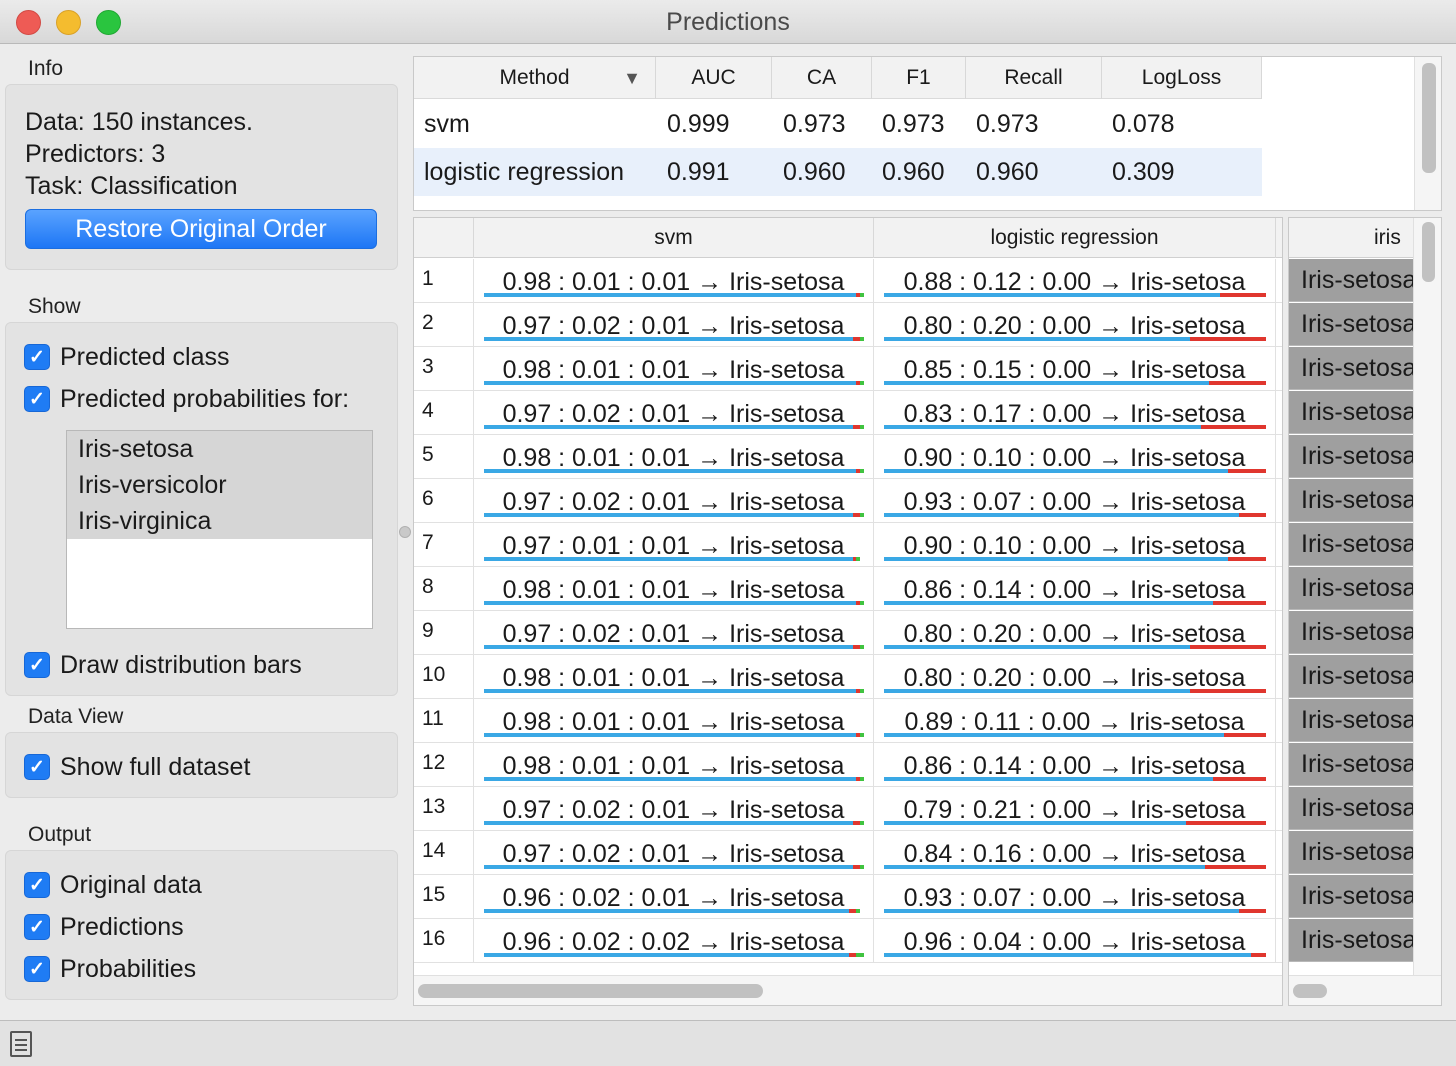  Describe the element at coordinates (714, 78) in the screenshot. I see `header-auc: AUC` at that location.